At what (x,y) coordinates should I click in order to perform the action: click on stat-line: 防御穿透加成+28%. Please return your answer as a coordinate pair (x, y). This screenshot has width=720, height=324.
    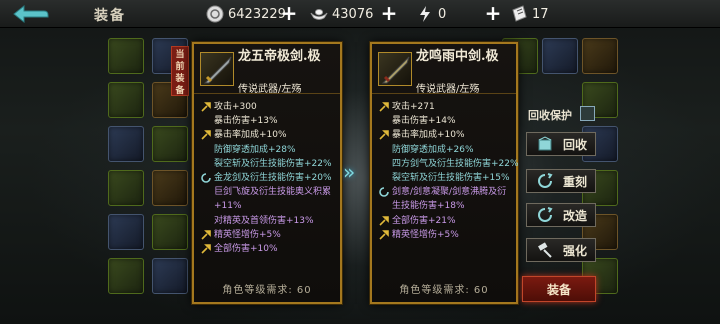
    Looking at the image, I should click on (267, 150).